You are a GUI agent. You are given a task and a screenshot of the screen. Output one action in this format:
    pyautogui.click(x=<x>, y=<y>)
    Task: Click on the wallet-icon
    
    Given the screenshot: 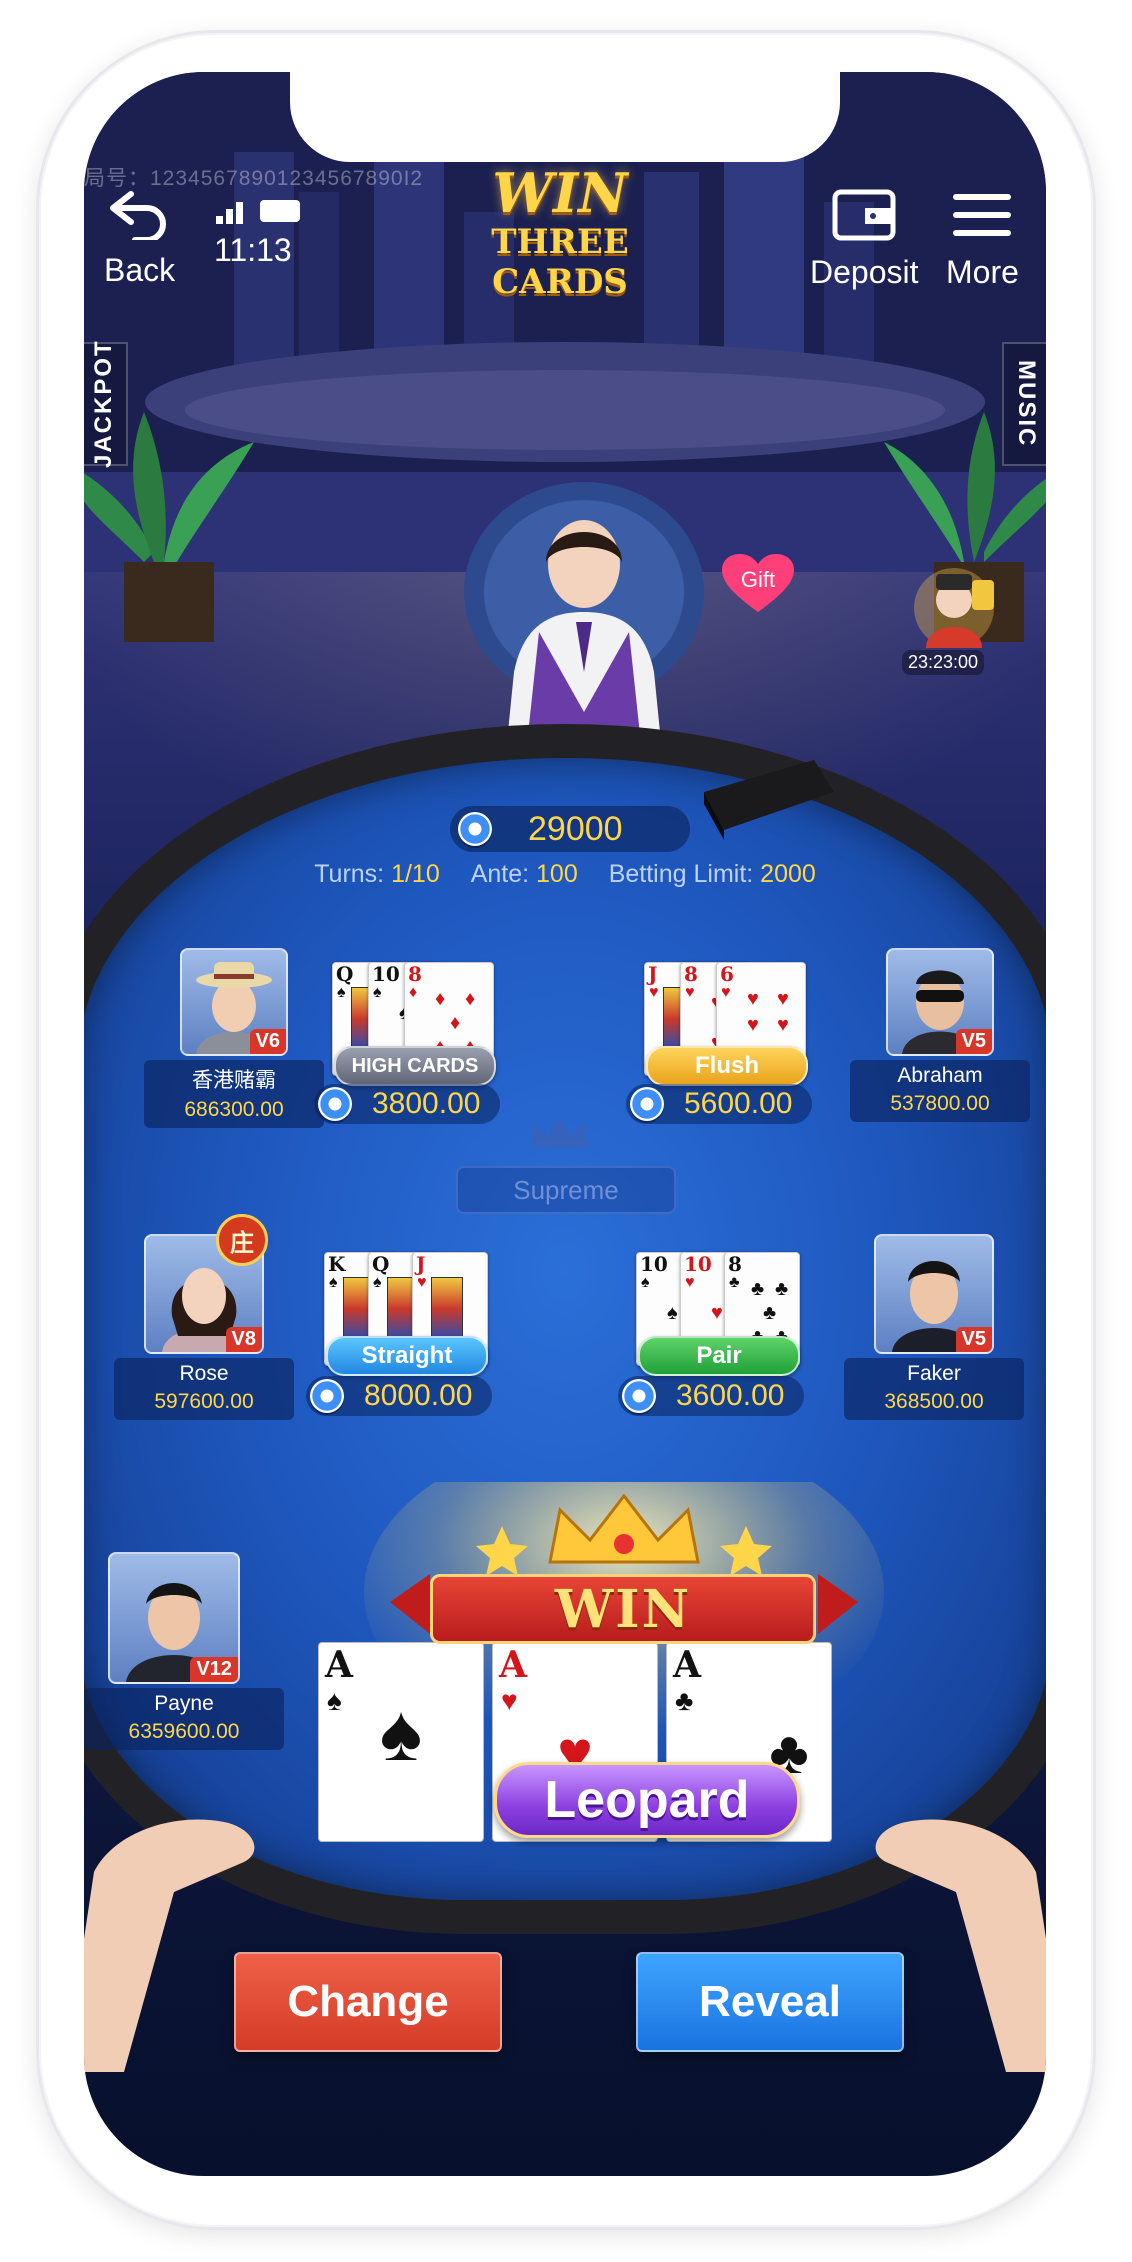 What is the action you would take?
    pyautogui.click(x=864, y=215)
    